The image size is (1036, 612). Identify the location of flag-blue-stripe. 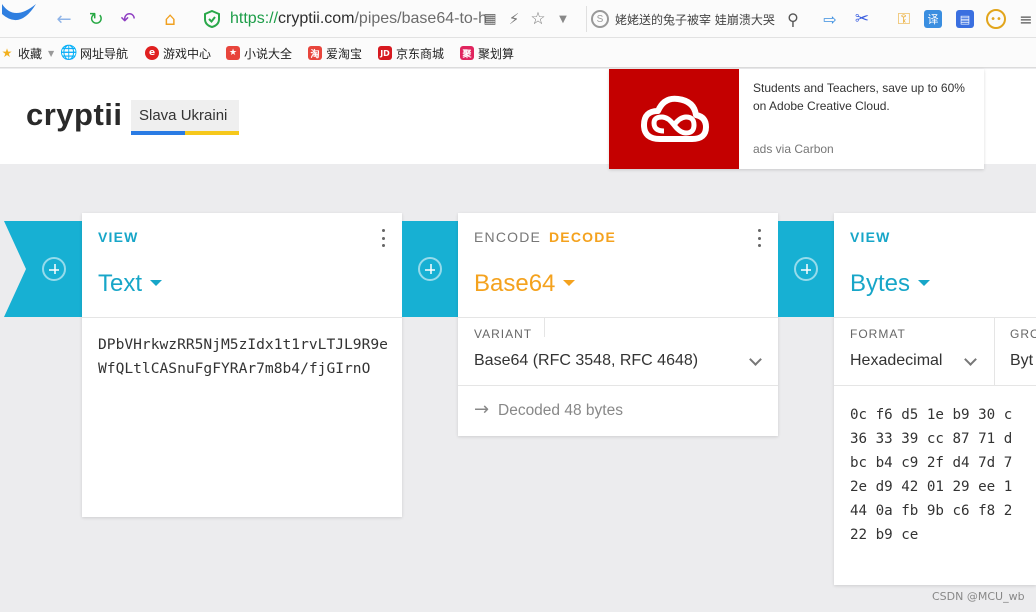
(158, 133).